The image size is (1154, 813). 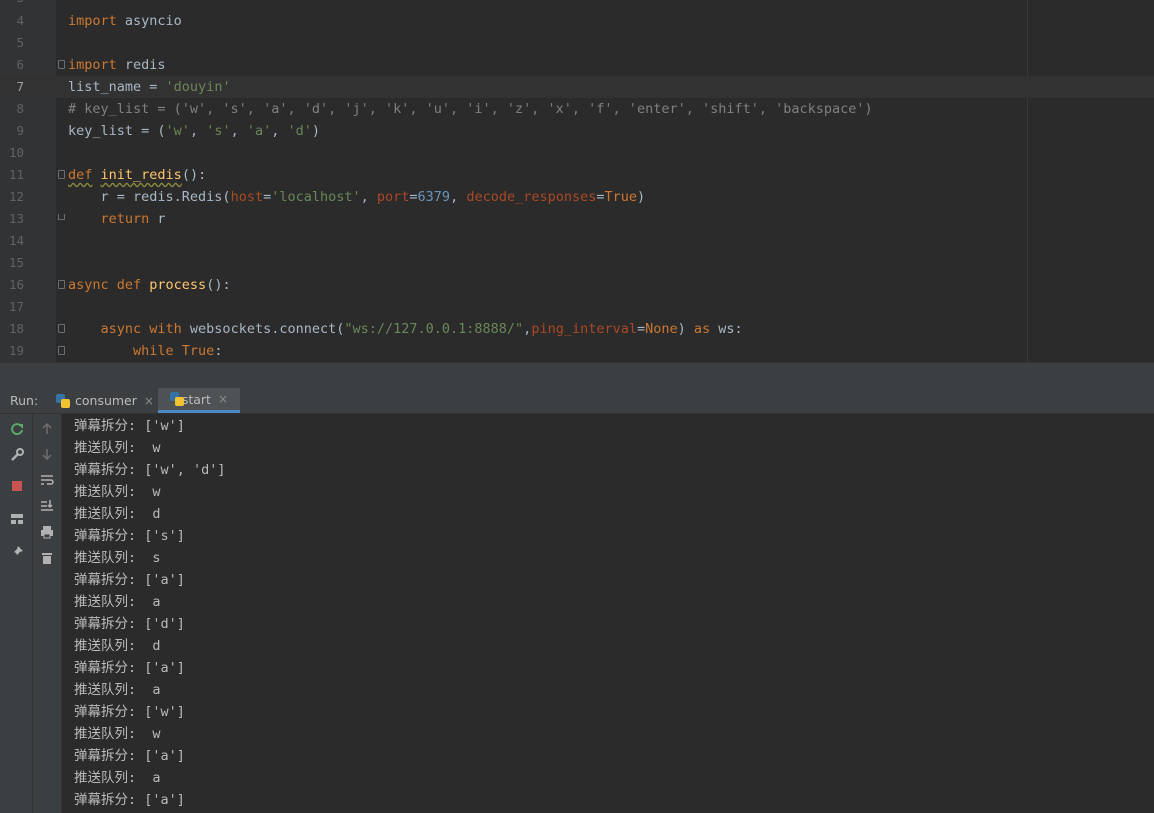 What do you see at coordinates (117, 558) in the screenshot?
I see `console-line: 推送队列: s` at bounding box center [117, 558].